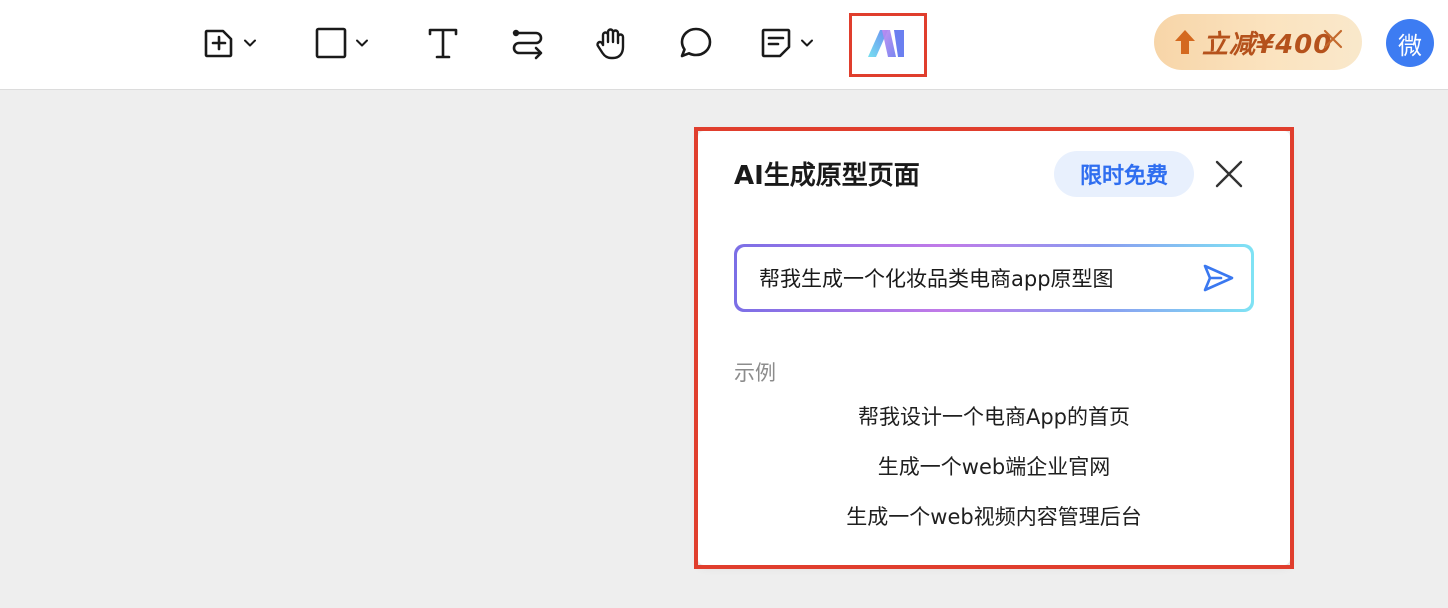 Image resolution: width=1448 pixels, height=608 pixels. I want to click on comment-bubble-icon, so click(696, 42).